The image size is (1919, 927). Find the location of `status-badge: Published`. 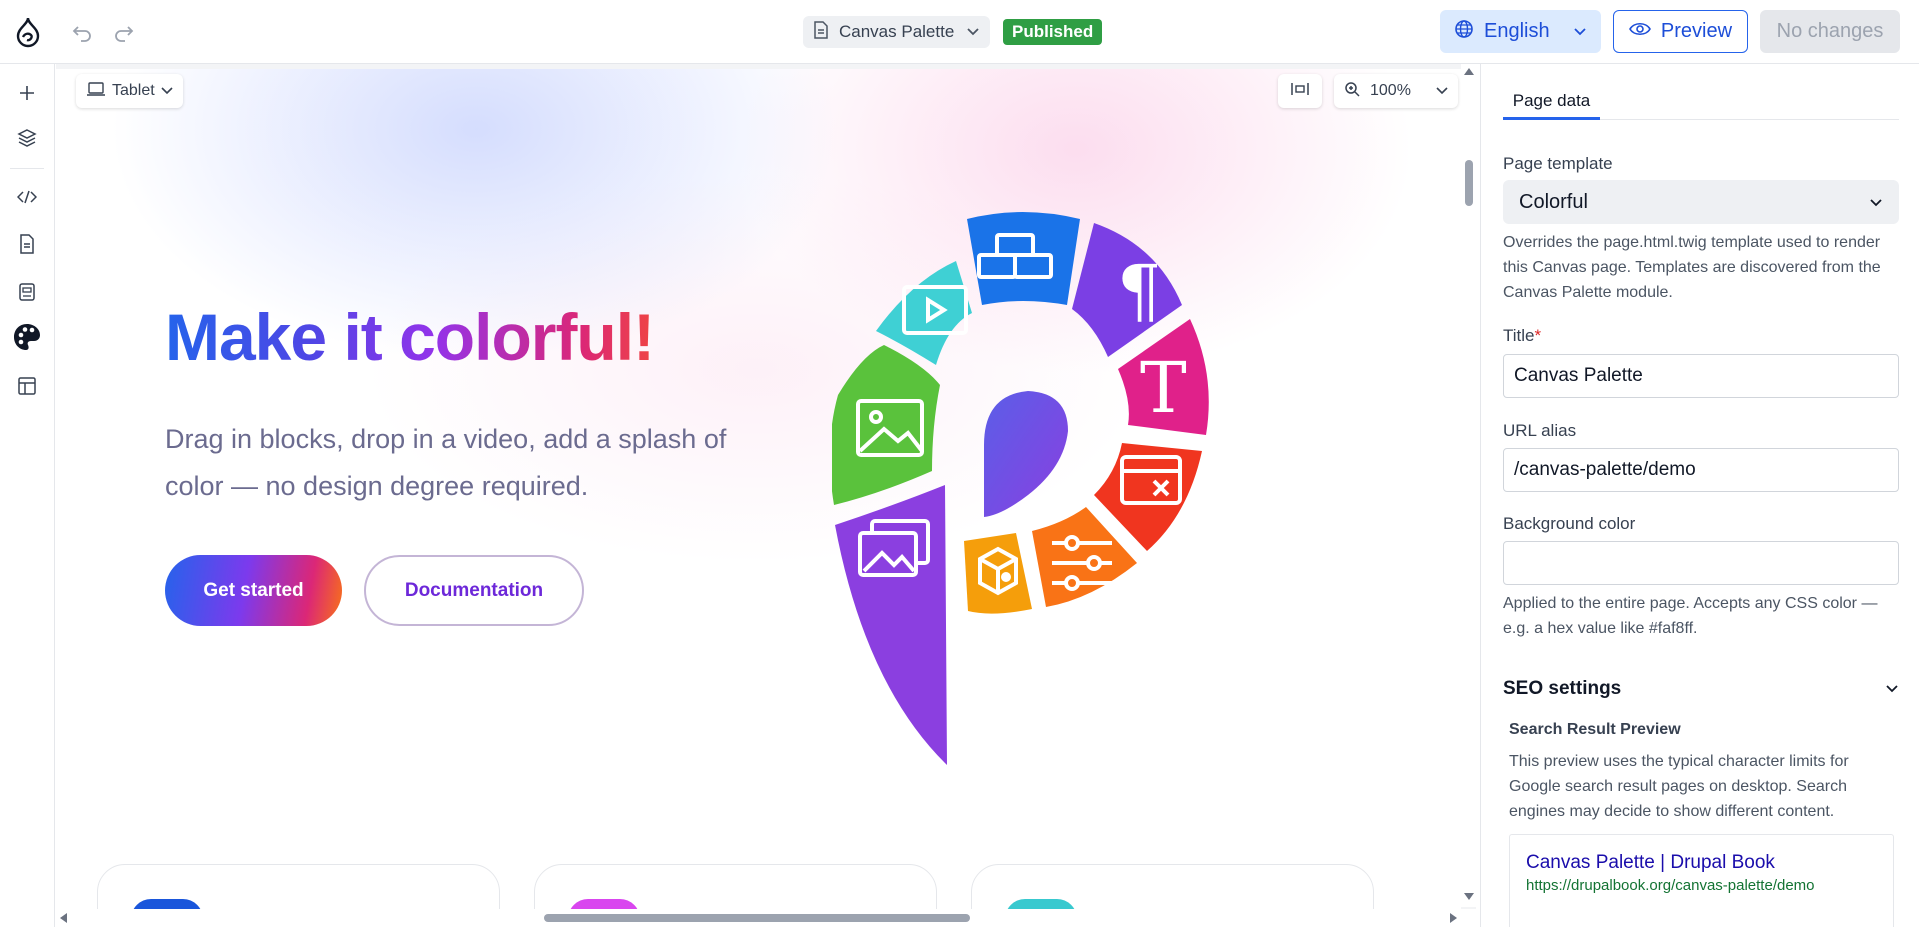

status-badge: Published is located at coordinates (1053, 32).